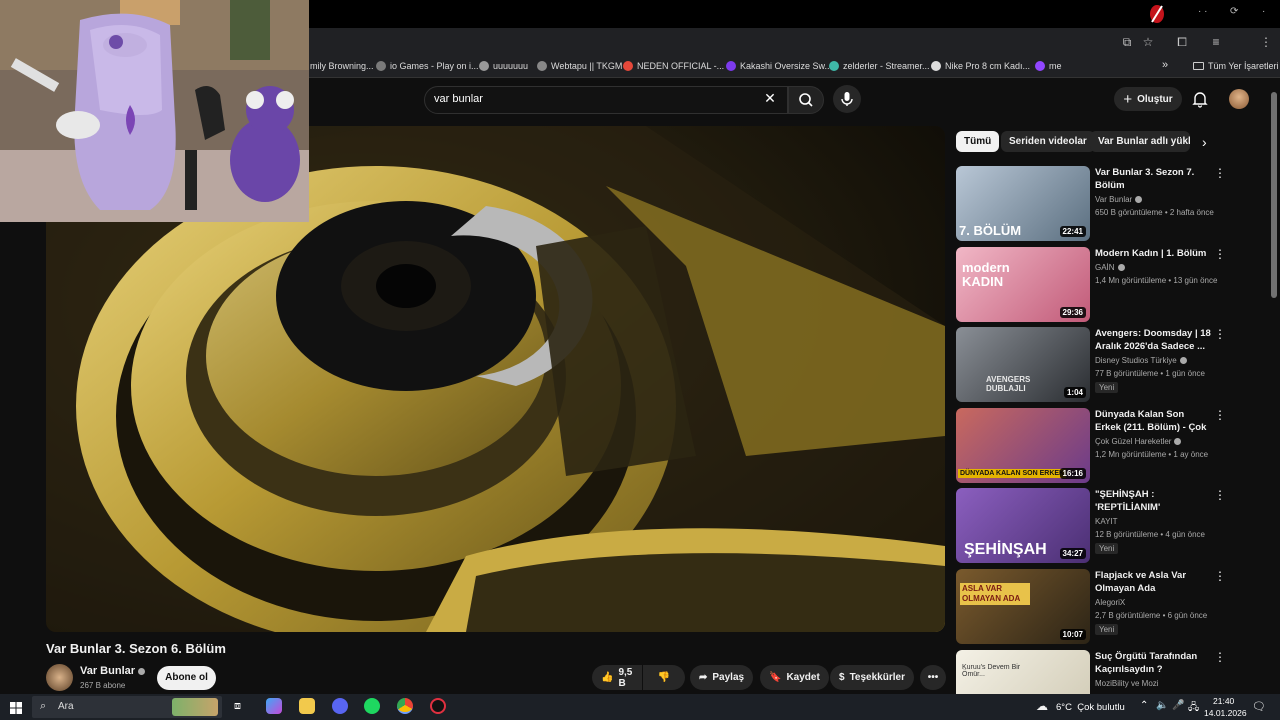 The height and width of the screenshot is (720, 1280). Describe the element at coordinates (770, 99) in the screenshot. I see `clear-search-icon: ✕` at that location.